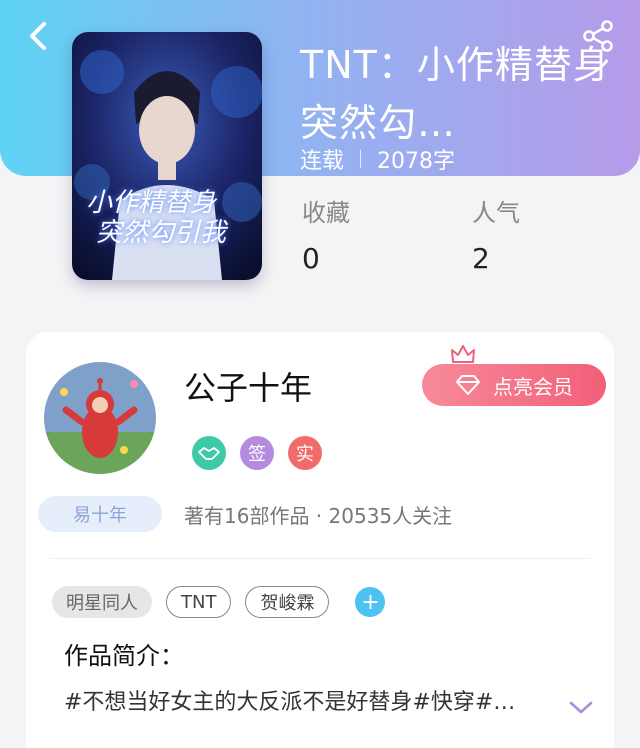  I want to click on author-badges: 签 实, so click(257, 453).